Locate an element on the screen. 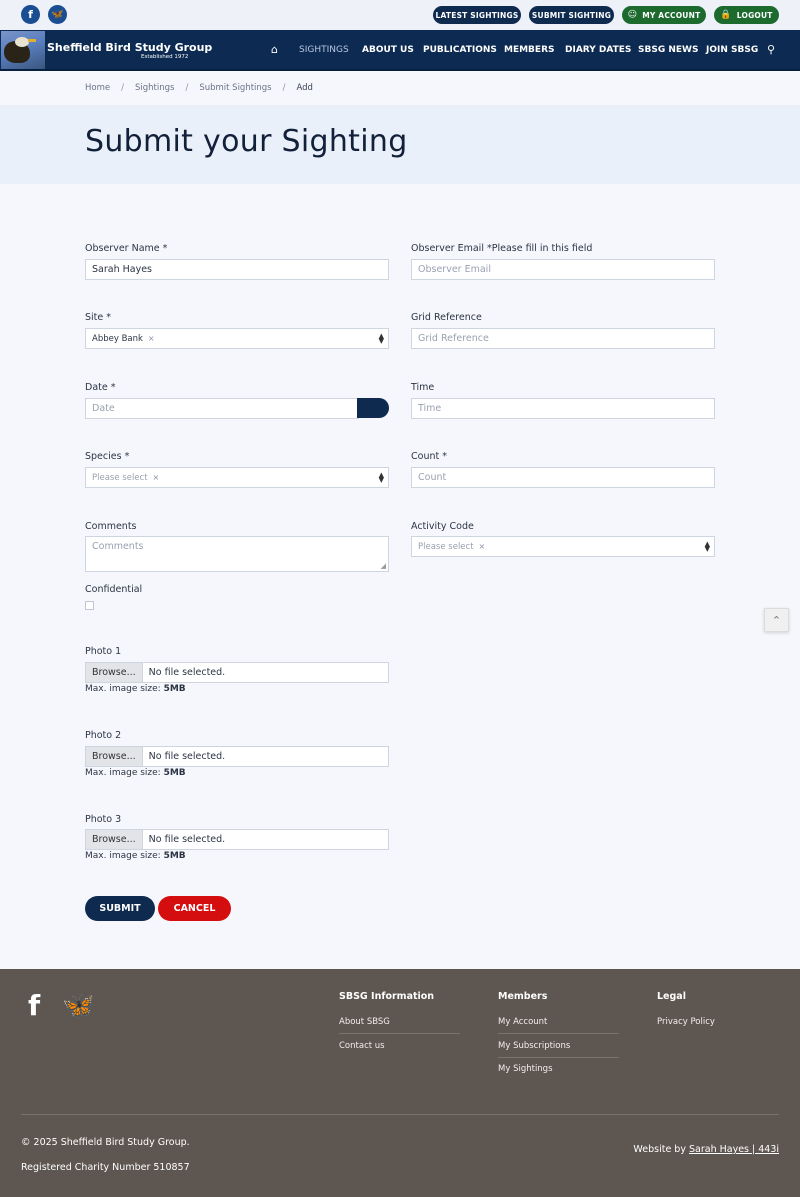 This screenshot has width=800, height=1197. latest-sightings-button: LATEST SIGHTINGS is located at coordinates (477, 15).